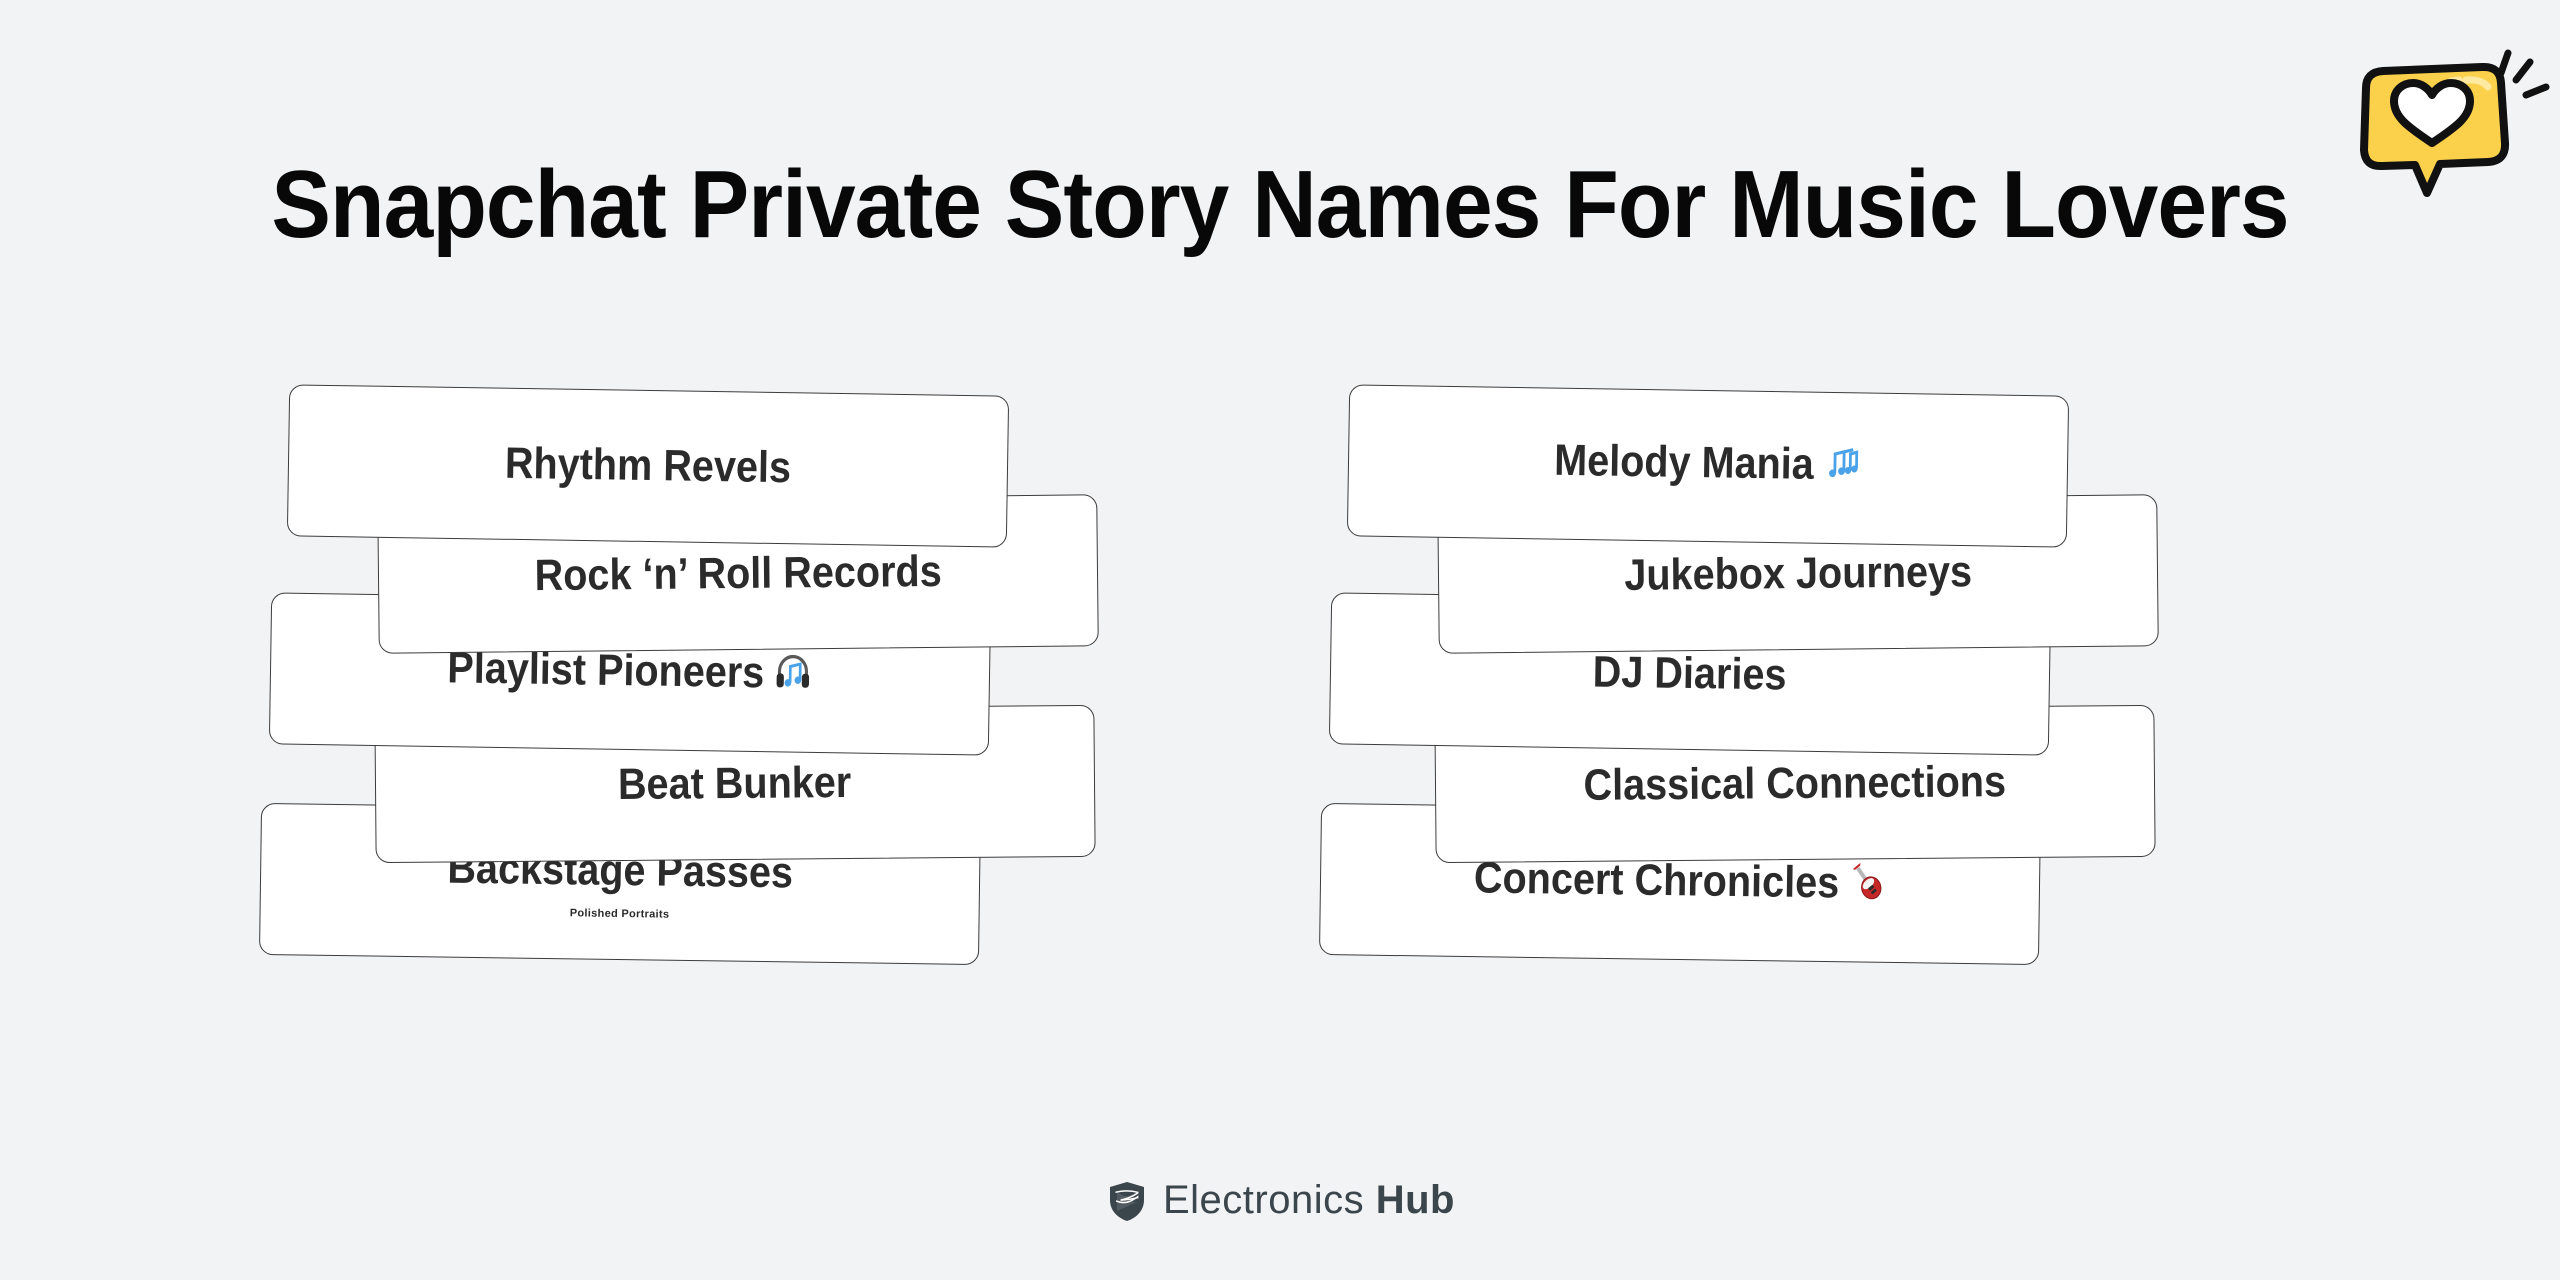 This screenshot has width=2560, height=1280. I want to click on guitar-icon, so click(1867, 887).